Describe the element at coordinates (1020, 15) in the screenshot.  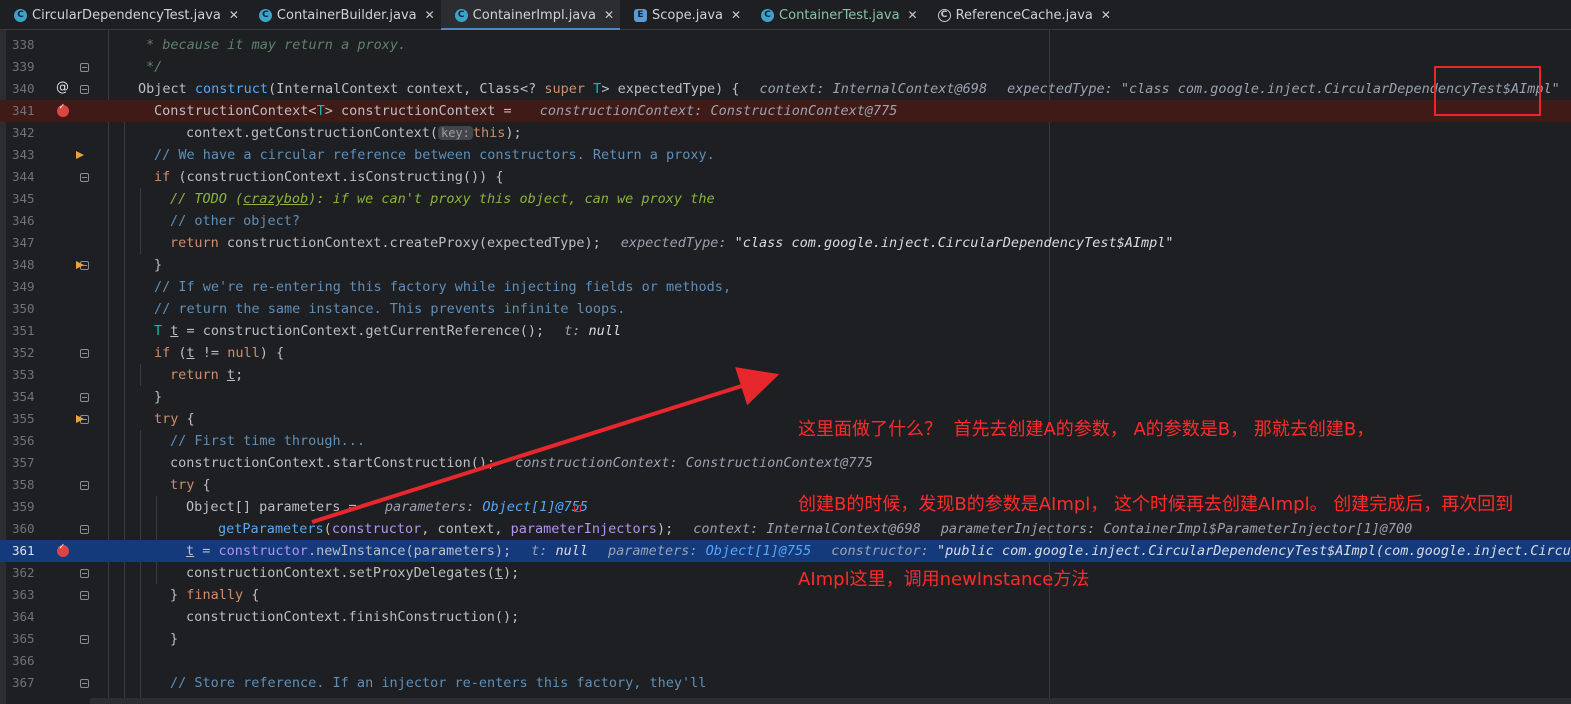
I see `tab-referencecache-java: C ReferenceCache.java ✕` at that location.